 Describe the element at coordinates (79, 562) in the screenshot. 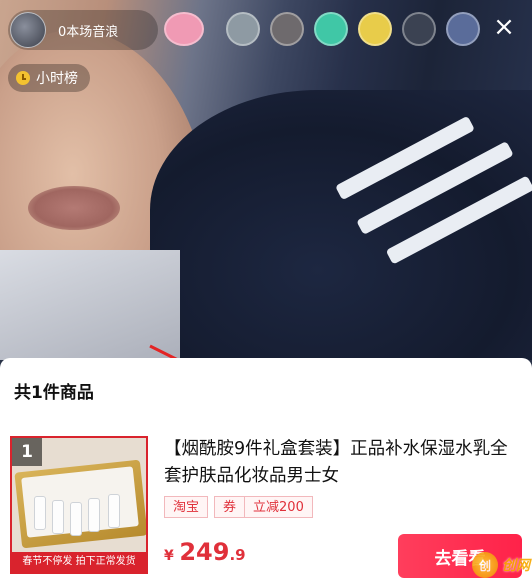

I see `promo-banner: 春节不停发 拍下正常发货` at that location.